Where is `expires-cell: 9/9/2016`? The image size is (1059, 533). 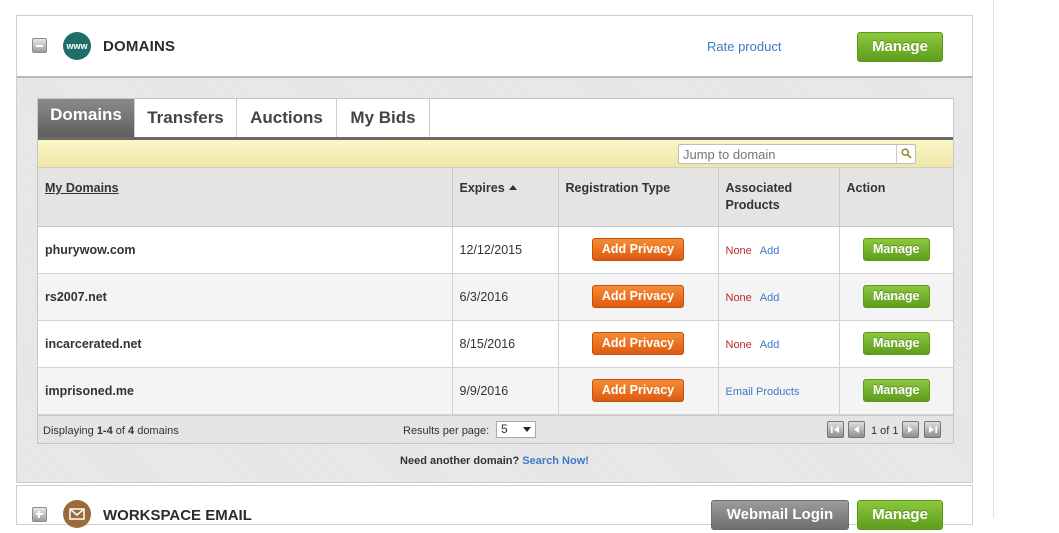 expires-cell: 9/9/2016 is located at coordinates (505, 391).